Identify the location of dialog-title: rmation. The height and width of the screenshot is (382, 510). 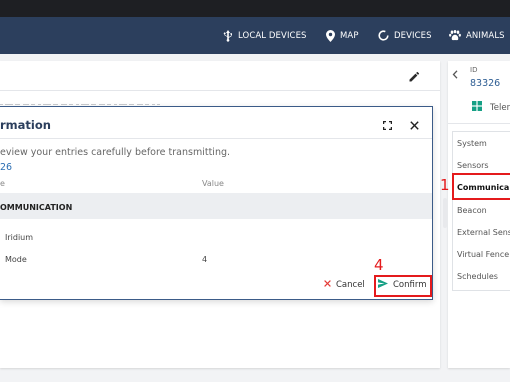
(25, 125).